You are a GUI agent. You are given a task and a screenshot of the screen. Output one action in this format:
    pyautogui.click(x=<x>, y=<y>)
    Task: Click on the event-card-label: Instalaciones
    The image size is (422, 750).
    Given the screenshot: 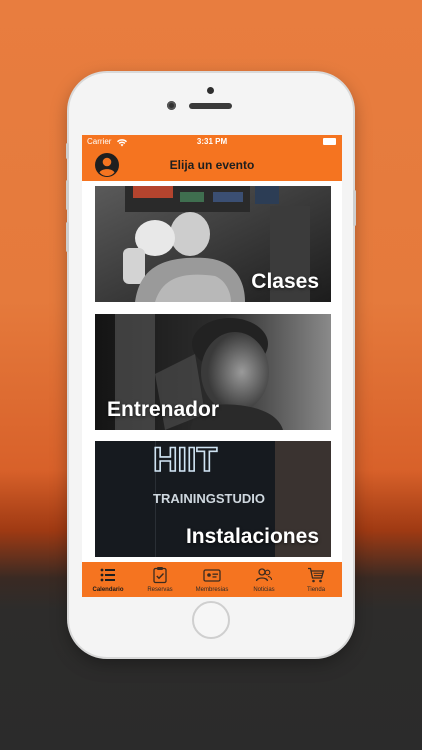 What is the action you would take?
    pyautogui.click(x=252, y=536)
    